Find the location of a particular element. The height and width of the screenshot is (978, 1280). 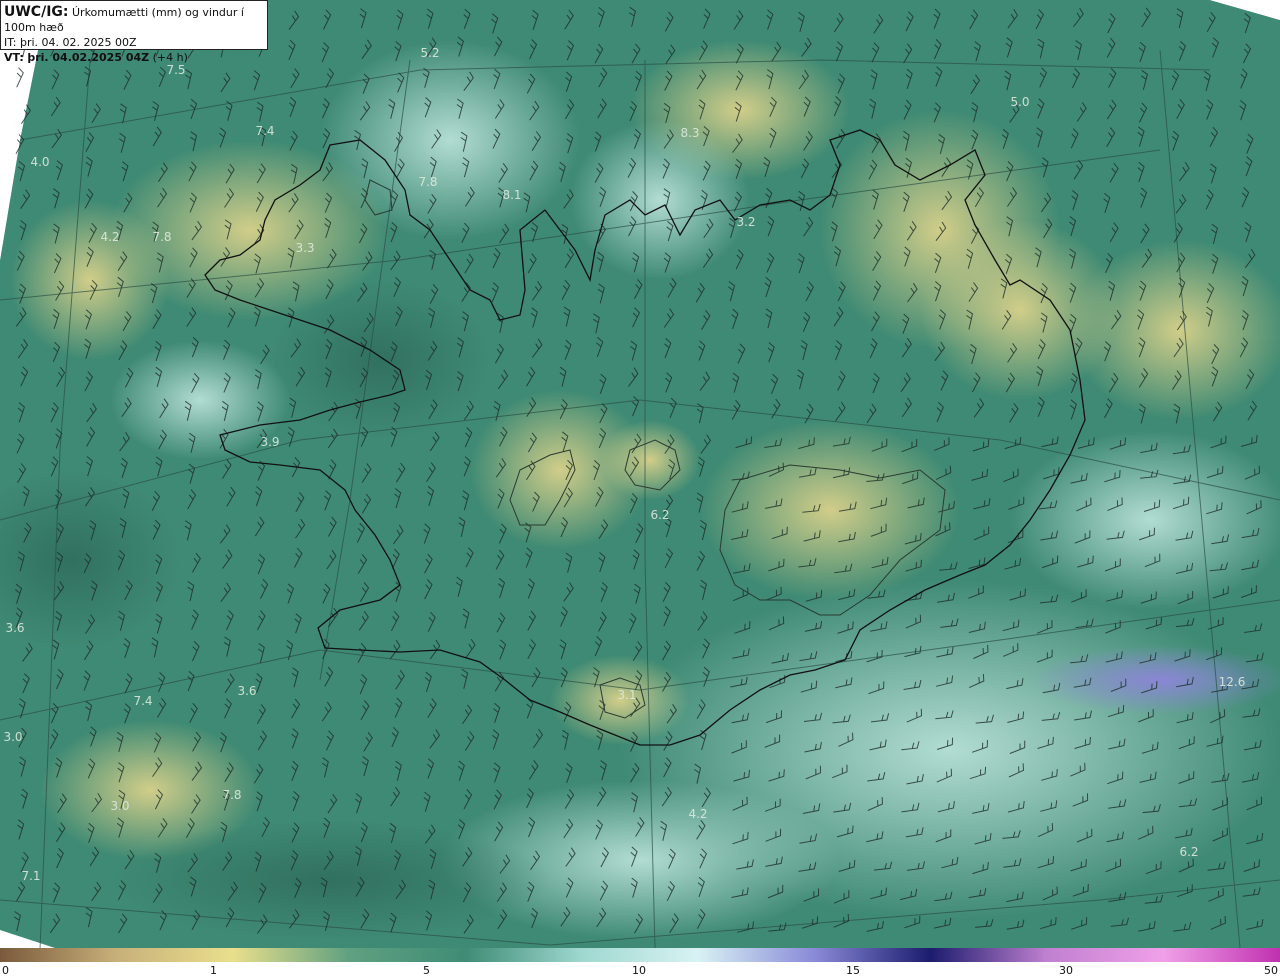

valid-time: þri. 04.02.2025 04Z is located at coordinates (88, 57).